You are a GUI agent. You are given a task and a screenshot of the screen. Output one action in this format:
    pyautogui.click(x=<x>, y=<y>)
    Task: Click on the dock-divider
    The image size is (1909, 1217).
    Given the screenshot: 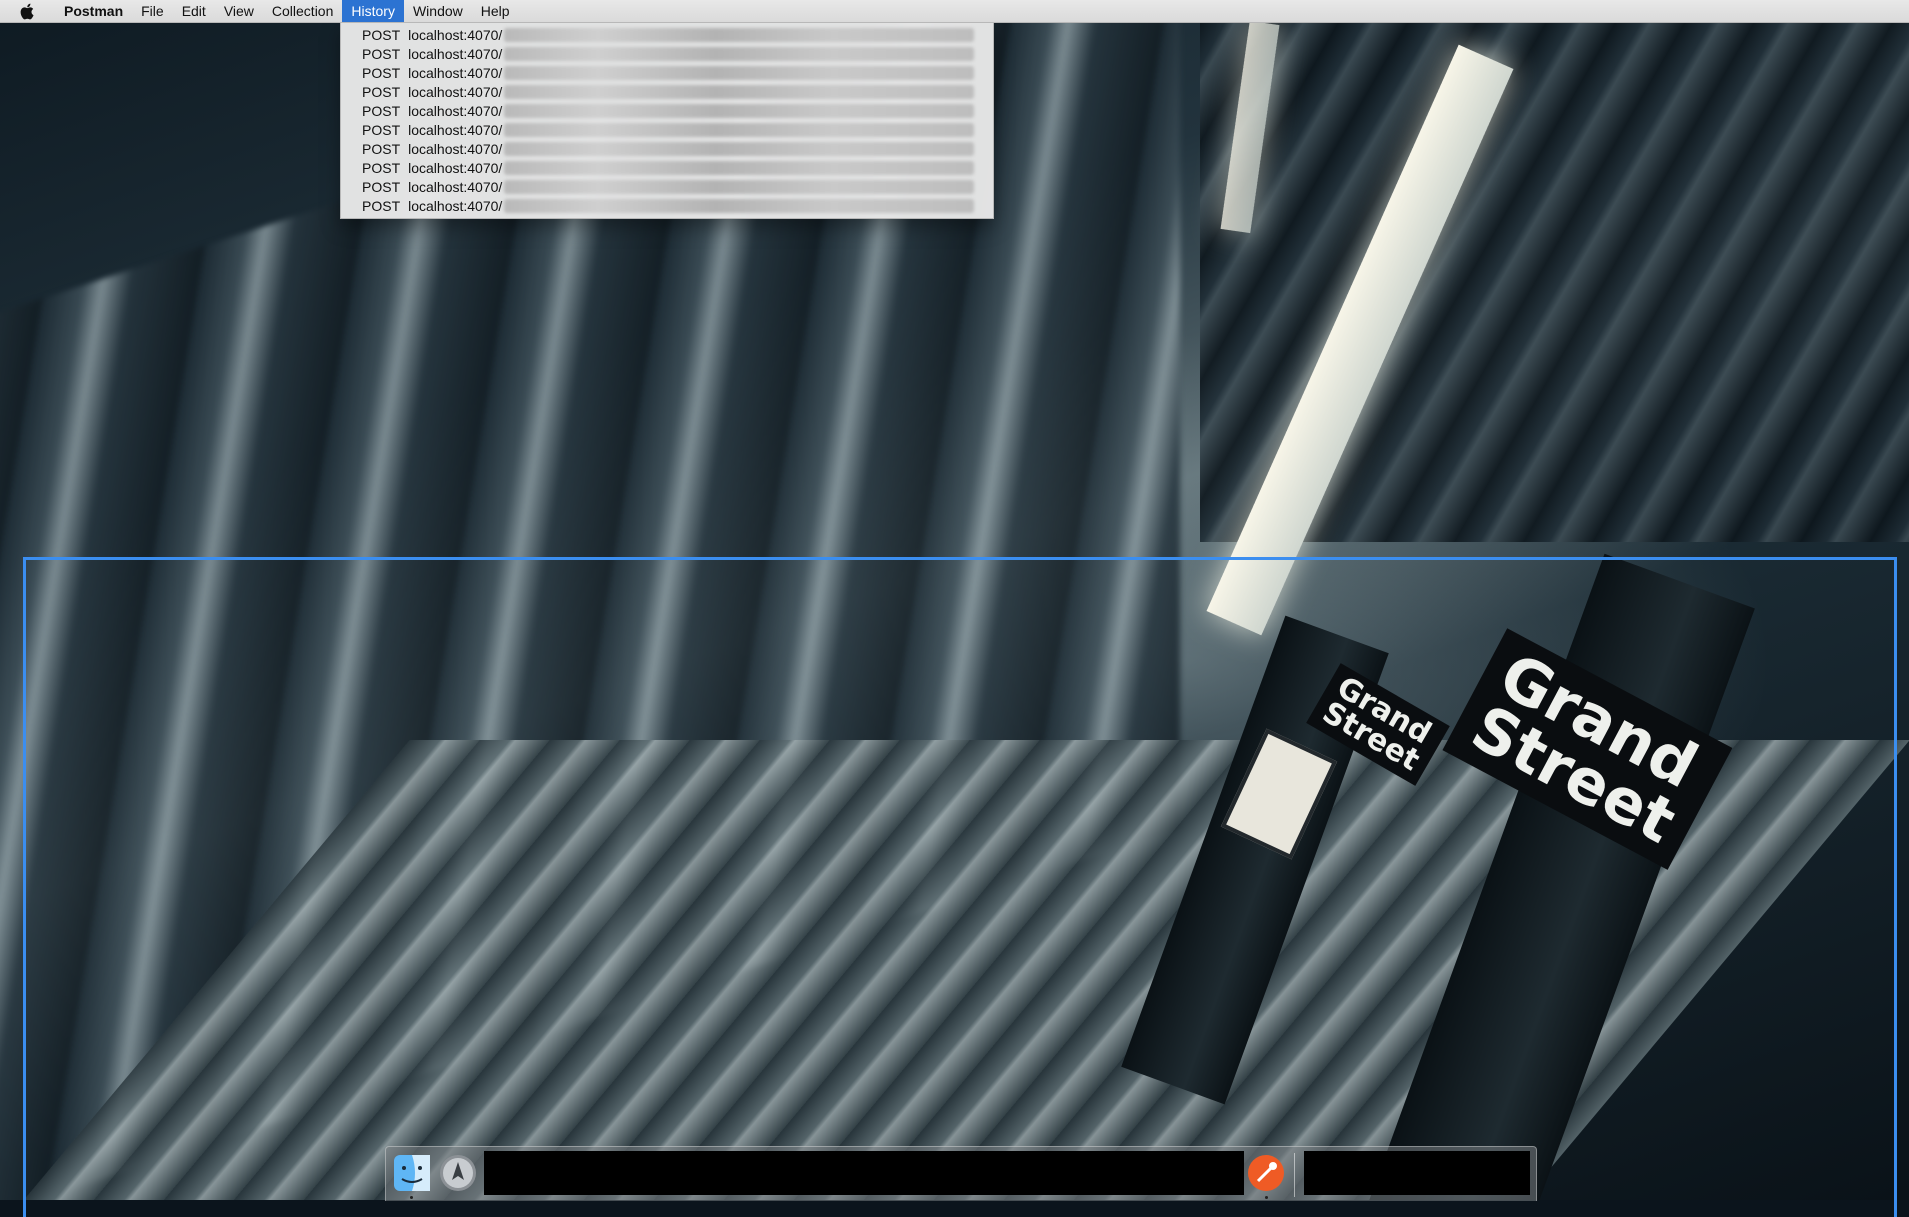 What is the action you would take?
    pyautogui.click(x=1294, y=1175)
    